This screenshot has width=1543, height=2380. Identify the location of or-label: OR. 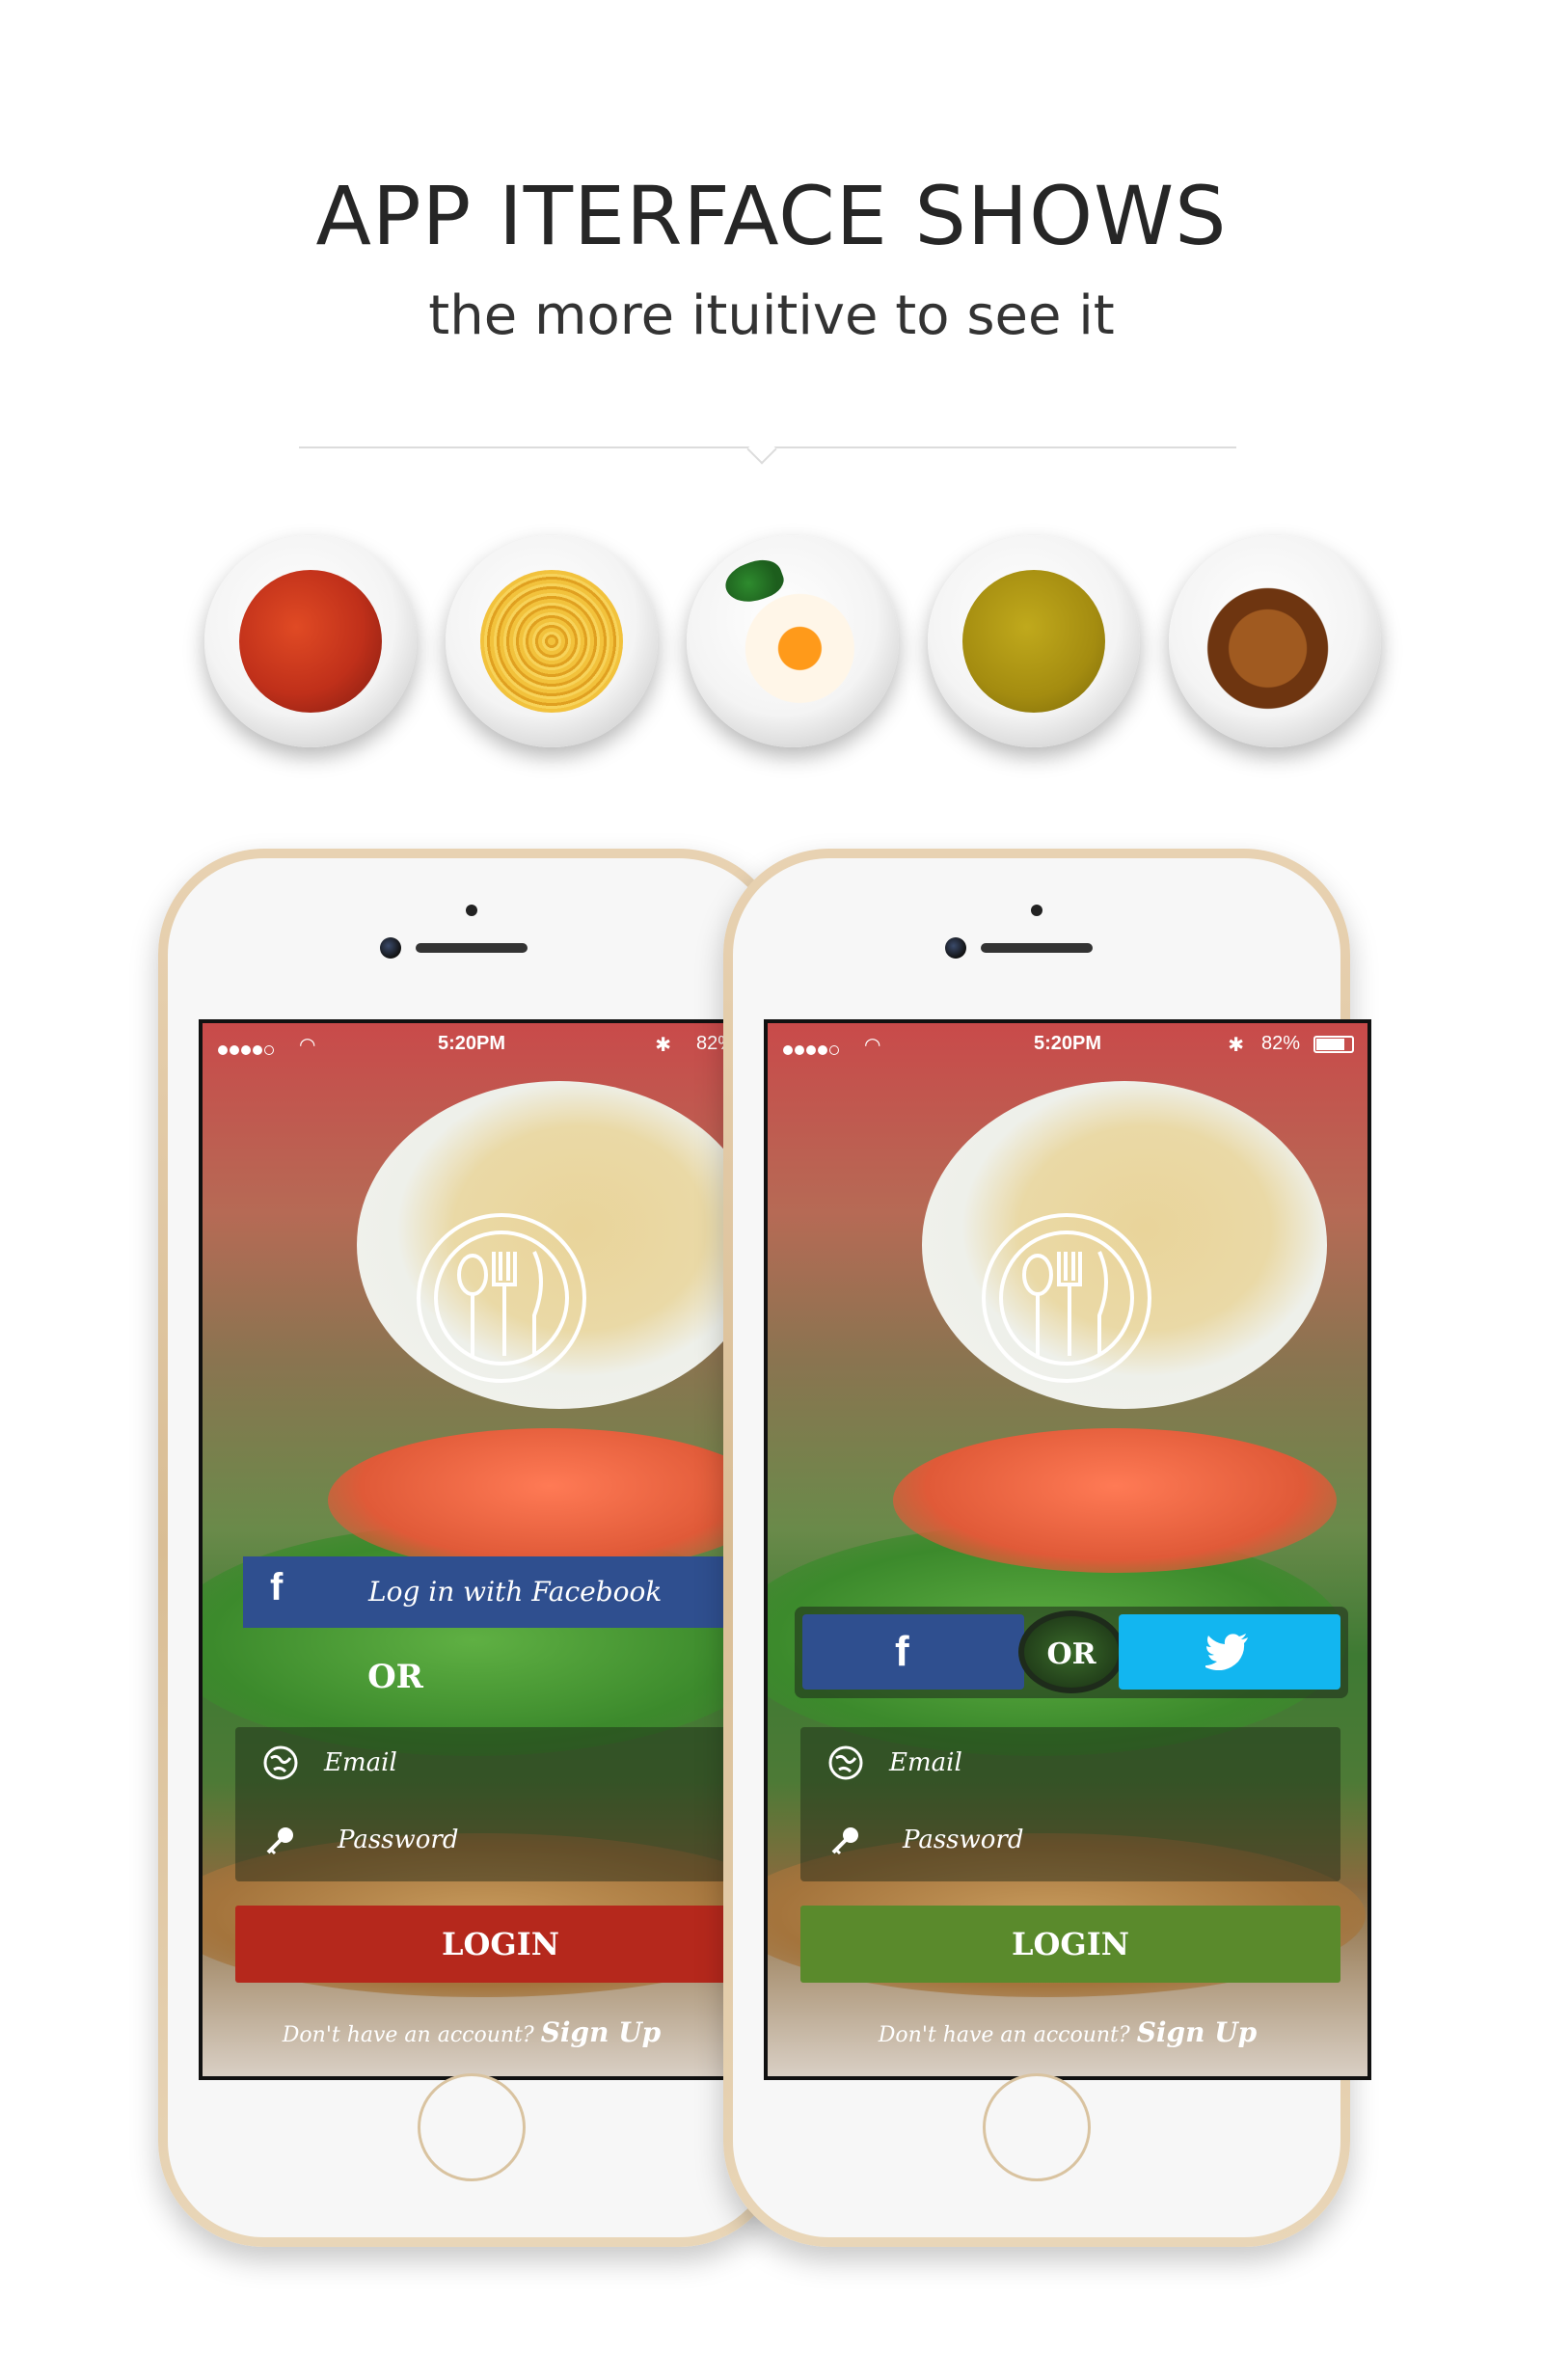
(1071, 1654).